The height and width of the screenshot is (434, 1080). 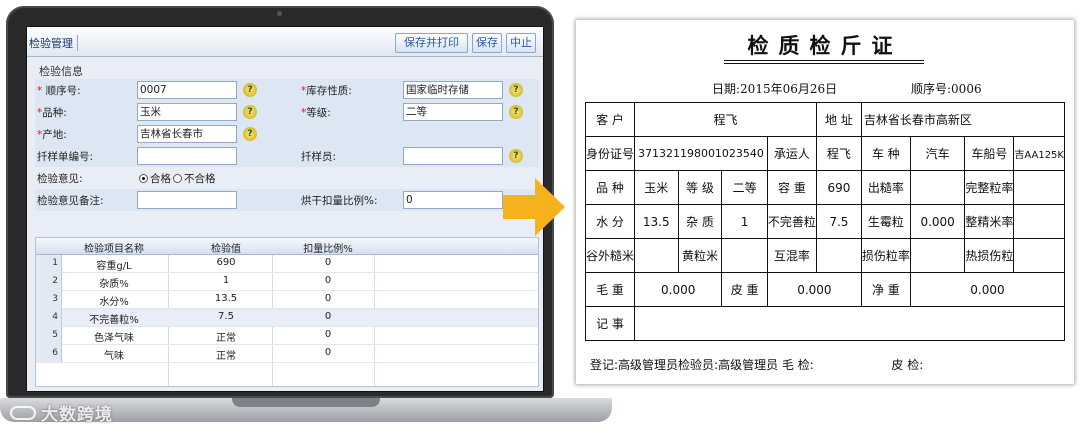 I want to click on cell-value: 二等, so click(x=744, y=187).